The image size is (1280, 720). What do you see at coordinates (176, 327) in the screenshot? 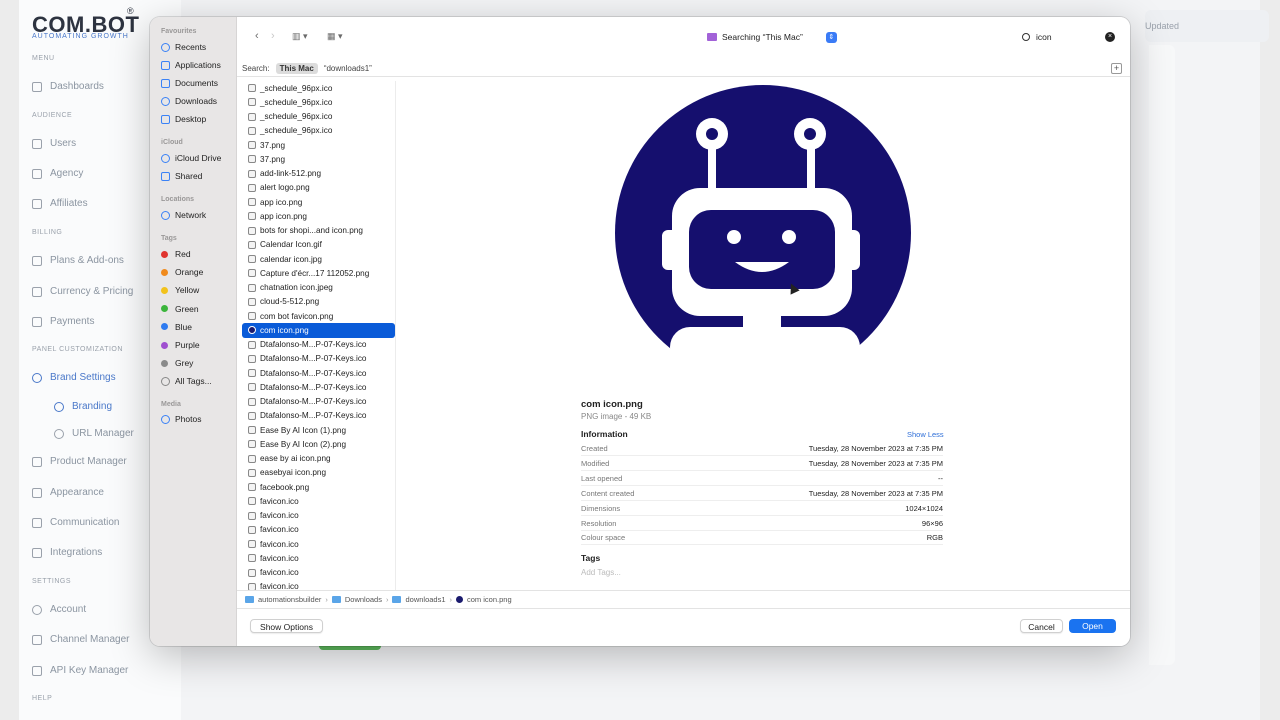
I see `sidebar-tag-blue: Blue` at bounding box center [176, 327].